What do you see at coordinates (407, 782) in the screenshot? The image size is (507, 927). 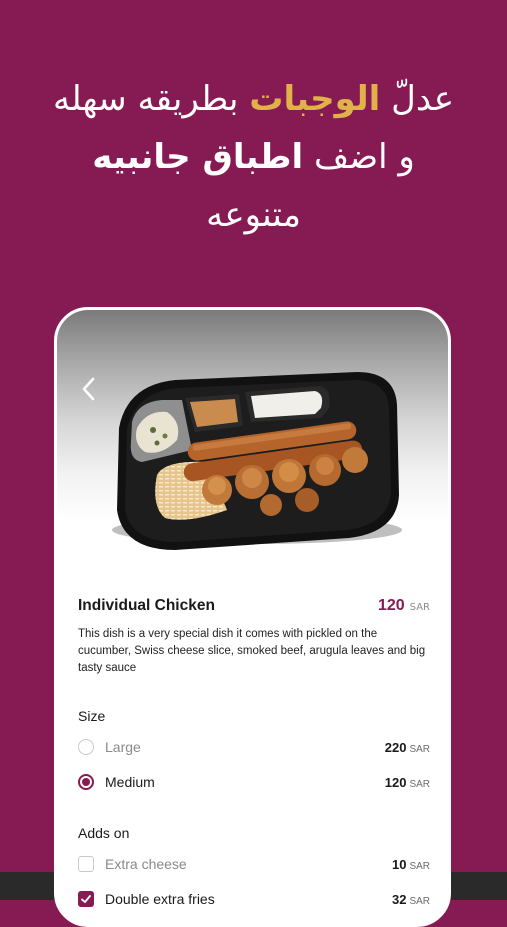 I see `size-option-price: 120 SAR` at bounding box center [407, 782].